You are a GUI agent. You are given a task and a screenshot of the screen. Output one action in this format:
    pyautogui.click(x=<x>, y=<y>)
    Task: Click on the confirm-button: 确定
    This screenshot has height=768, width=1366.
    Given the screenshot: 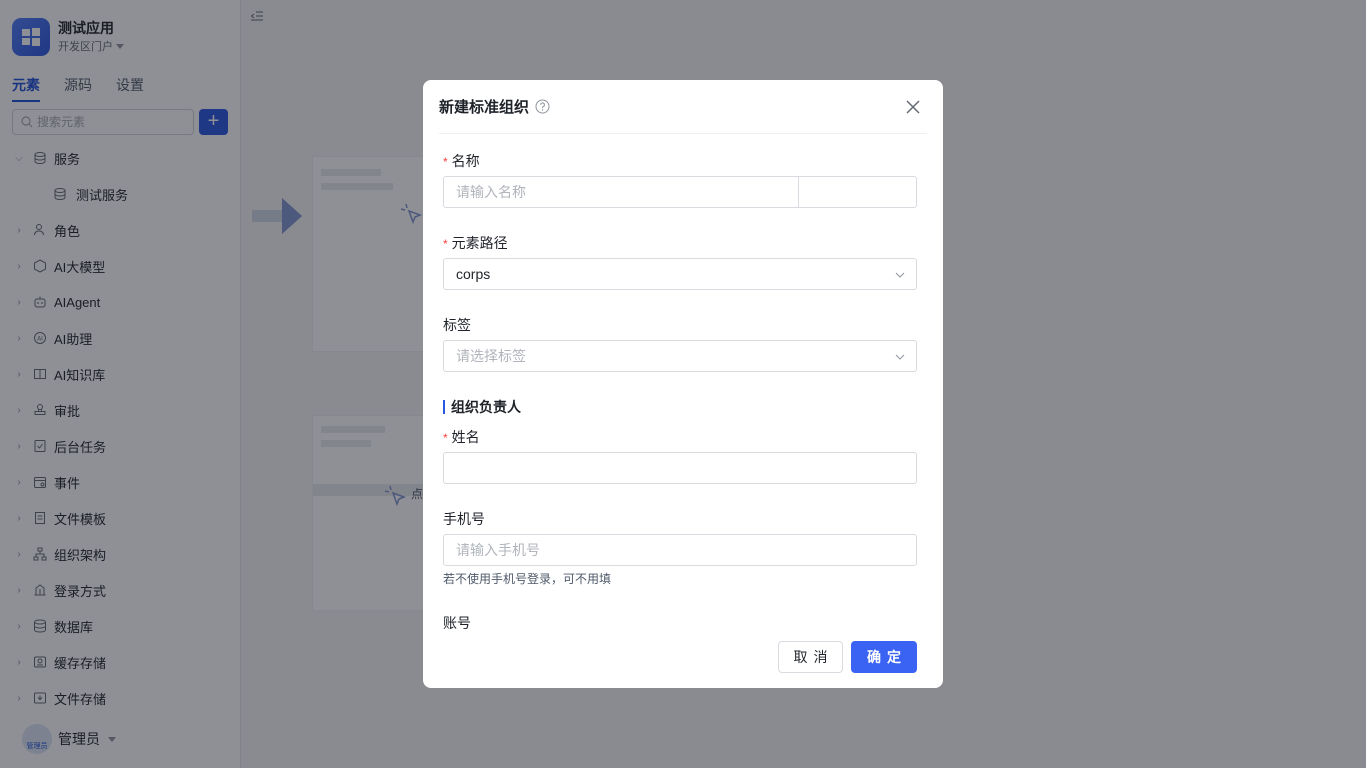 What is the action you would take?
    pyautogui.click(x=884, y=657)
    